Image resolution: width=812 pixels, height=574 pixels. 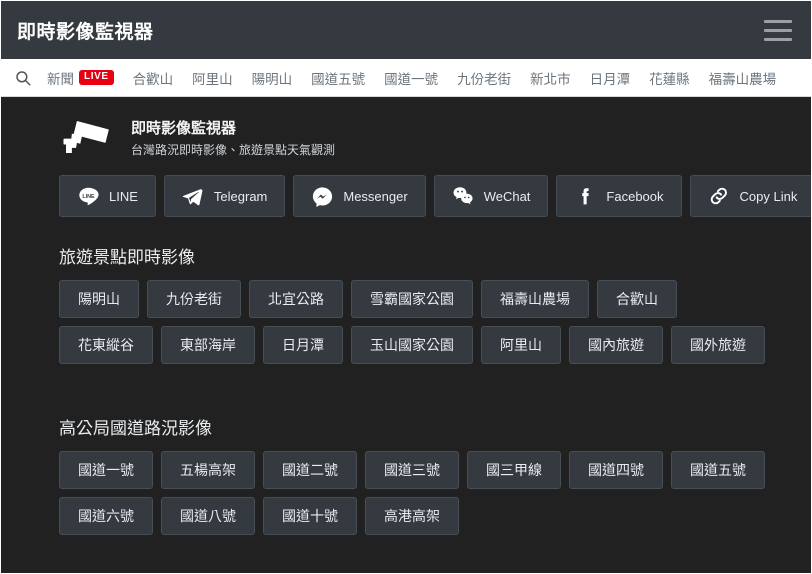 I want to click on live-badge: LIVE, so click(x=96, y=77).